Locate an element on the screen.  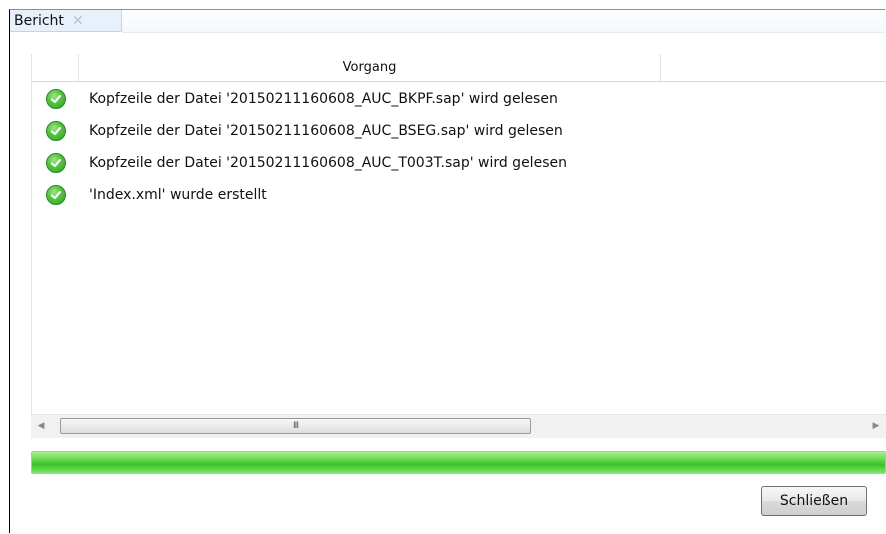
close-button: Schließen is located at coordinates (814, 501).